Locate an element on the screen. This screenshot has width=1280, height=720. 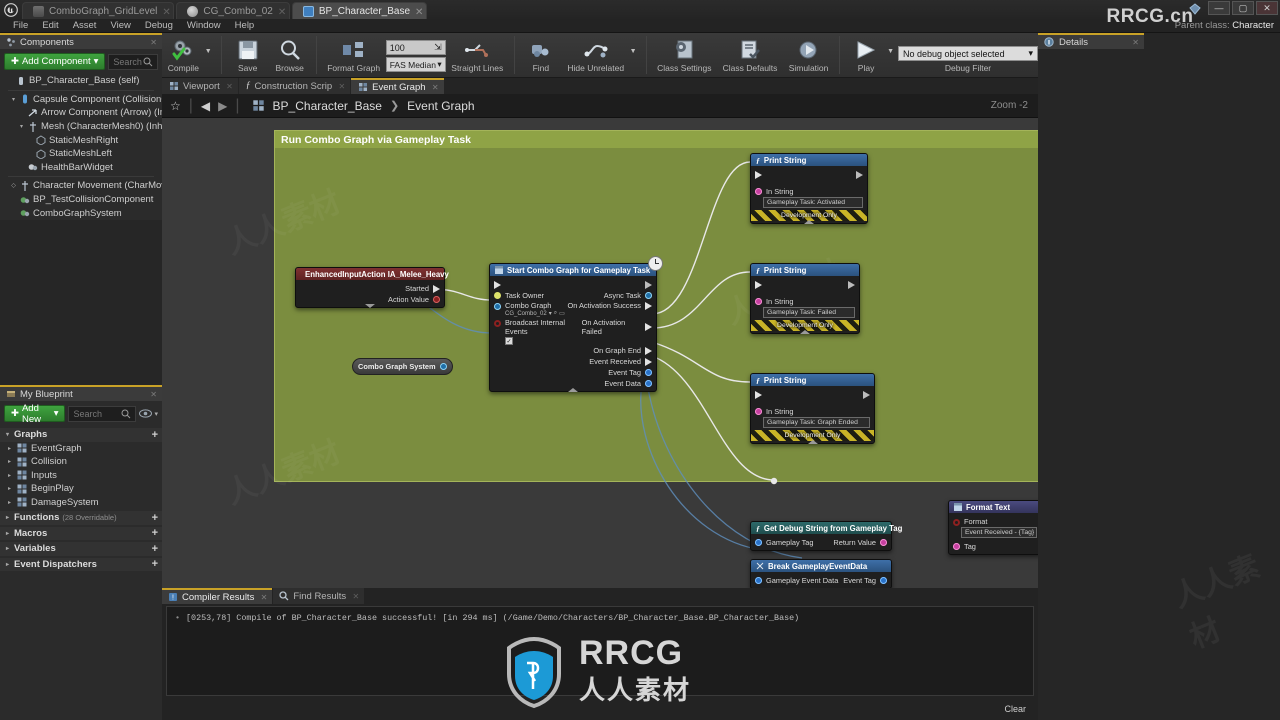
gameplay-tag-in-pin is located at coordinates (758, 542).